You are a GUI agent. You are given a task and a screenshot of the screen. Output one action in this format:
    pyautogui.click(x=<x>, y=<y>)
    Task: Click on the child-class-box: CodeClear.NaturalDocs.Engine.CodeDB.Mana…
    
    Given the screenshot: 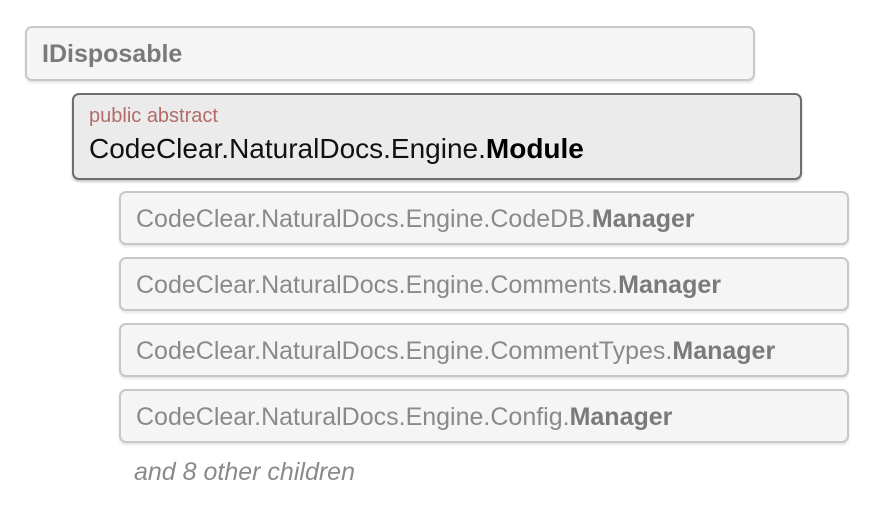 What is the action you would take?
    pyautogui.click(x=484, y=218)
    